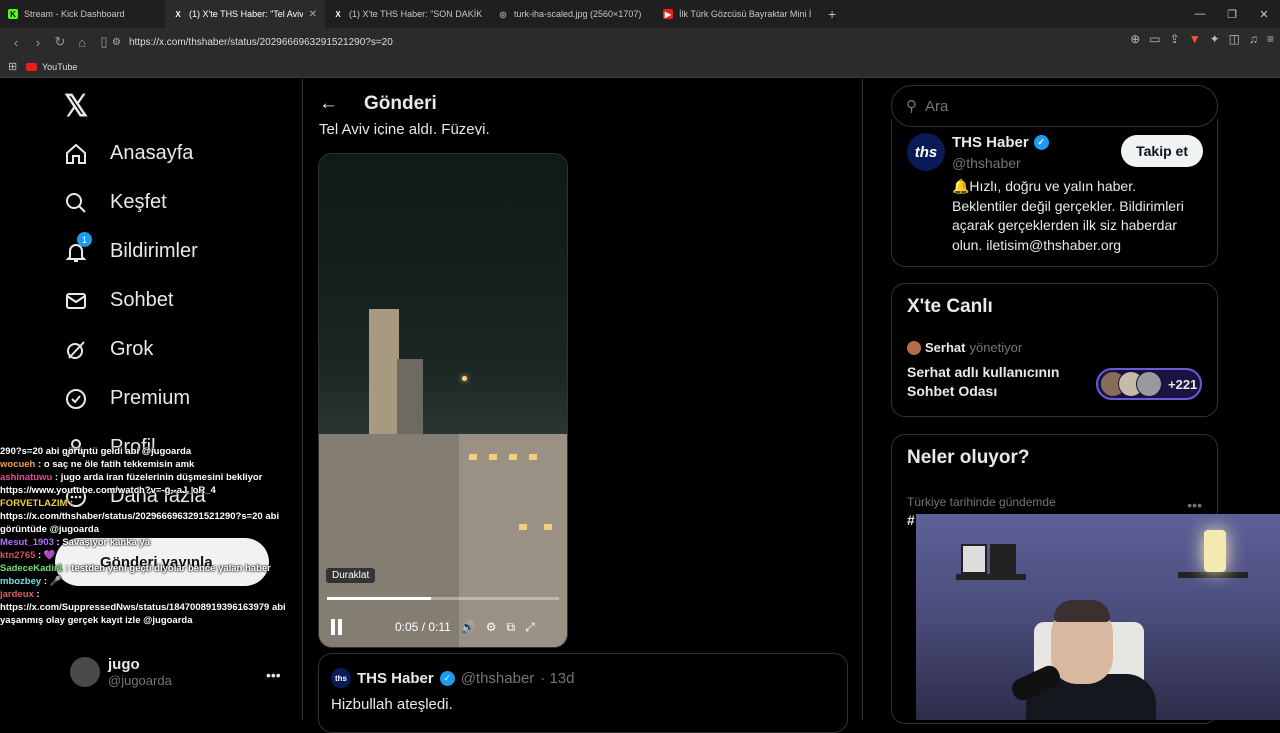 The height and width of the screenshot is (733, 1280). I want to click on new-tab-button: +, so click(832, 14).